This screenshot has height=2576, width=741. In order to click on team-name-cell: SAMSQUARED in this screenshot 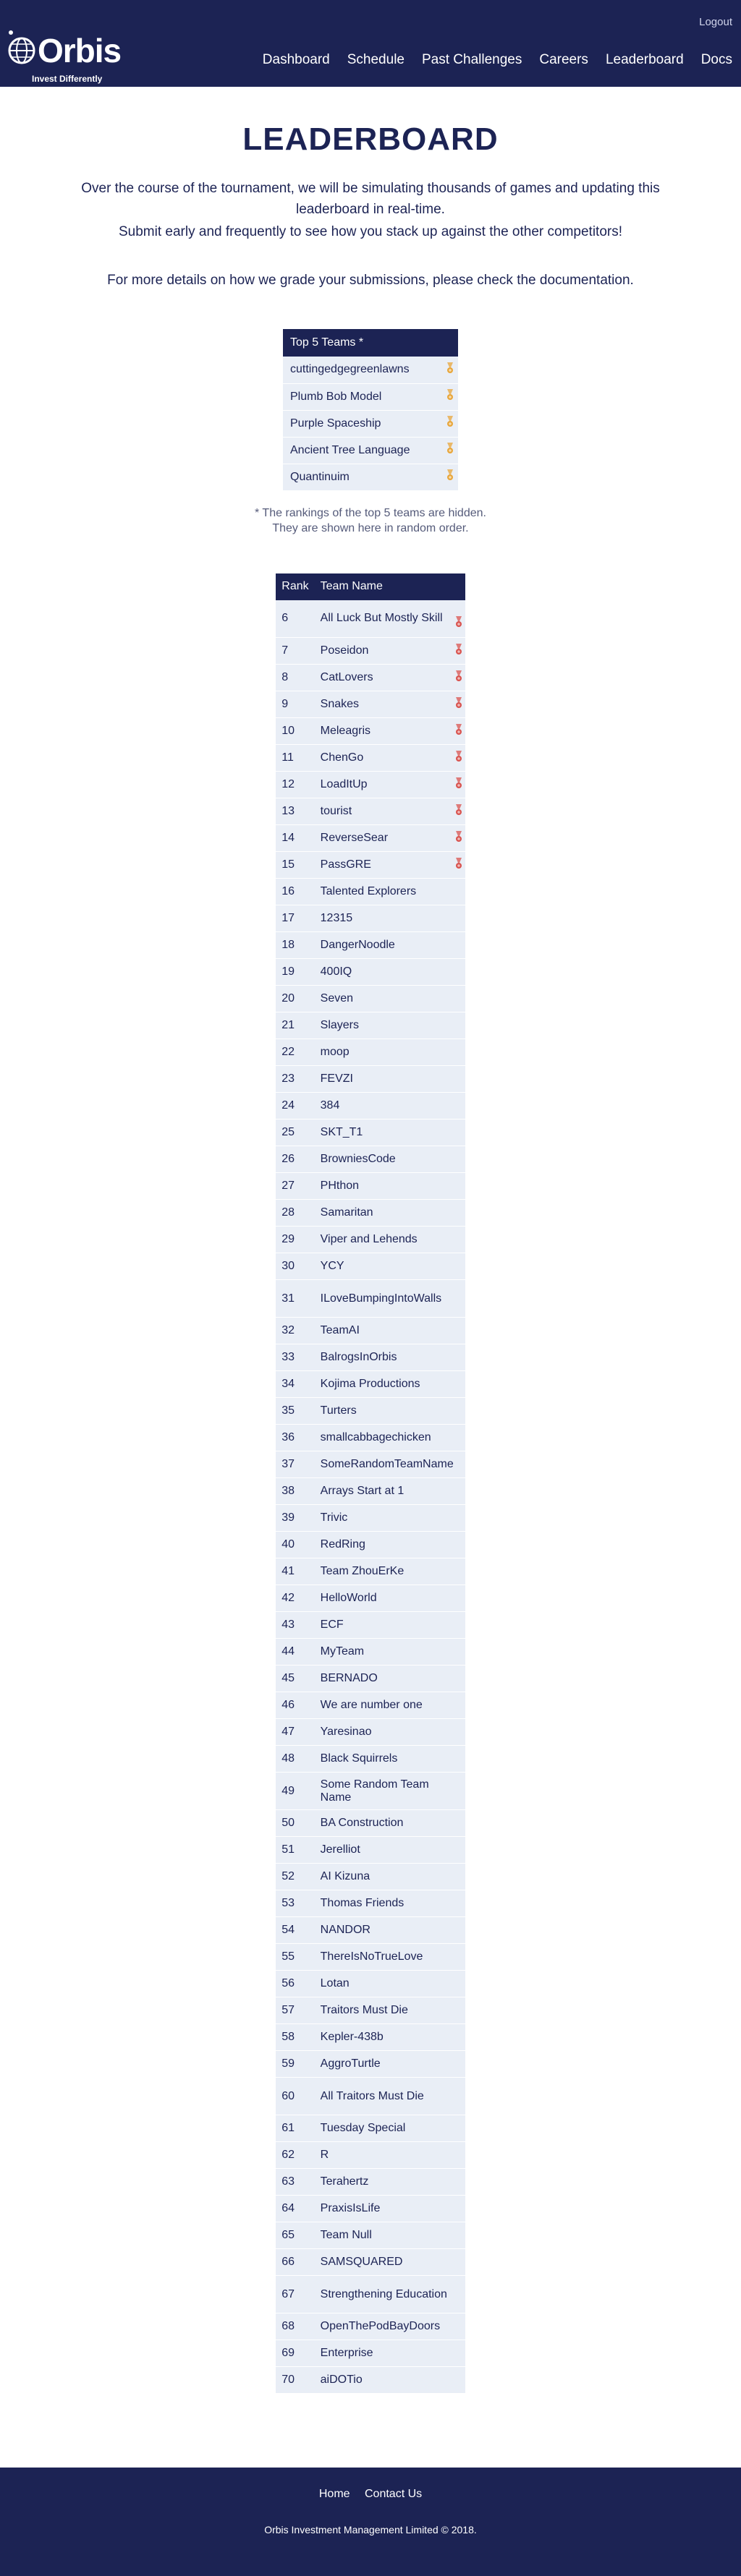, I will do `click(384, 2262)`.